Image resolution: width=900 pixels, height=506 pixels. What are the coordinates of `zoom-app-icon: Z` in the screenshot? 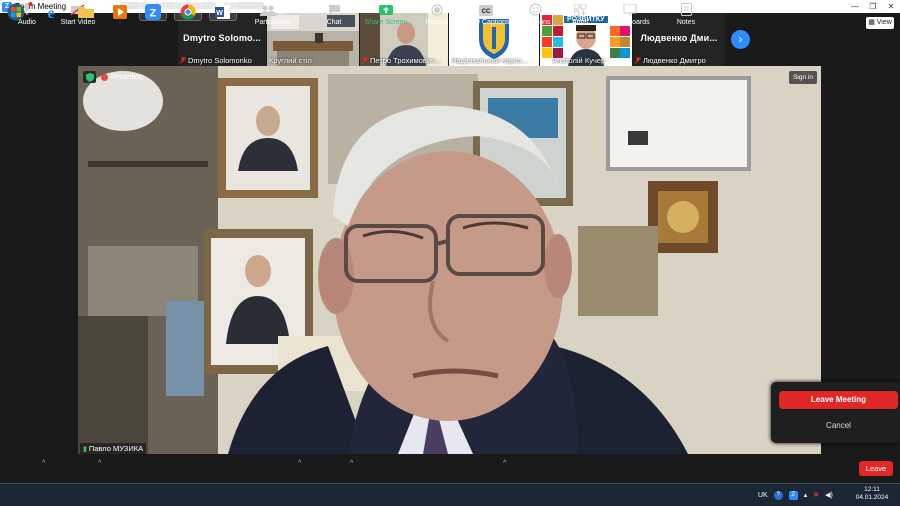 It's located at (153, 11).